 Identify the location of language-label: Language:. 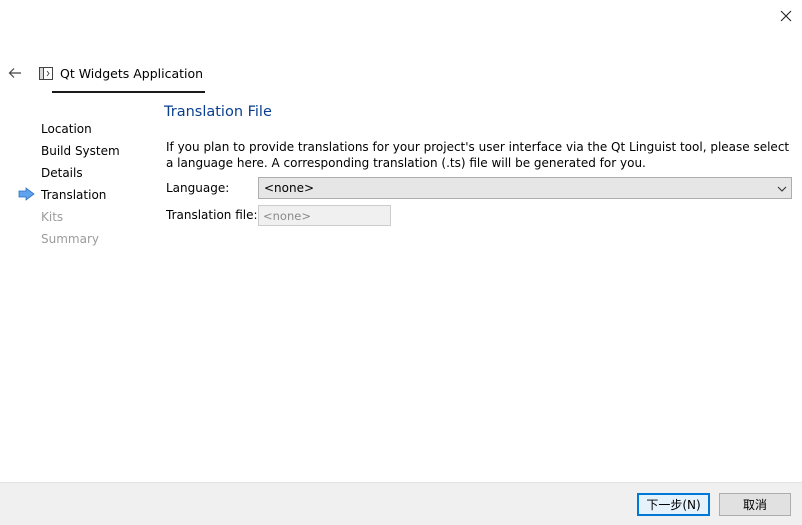
(198, 188).